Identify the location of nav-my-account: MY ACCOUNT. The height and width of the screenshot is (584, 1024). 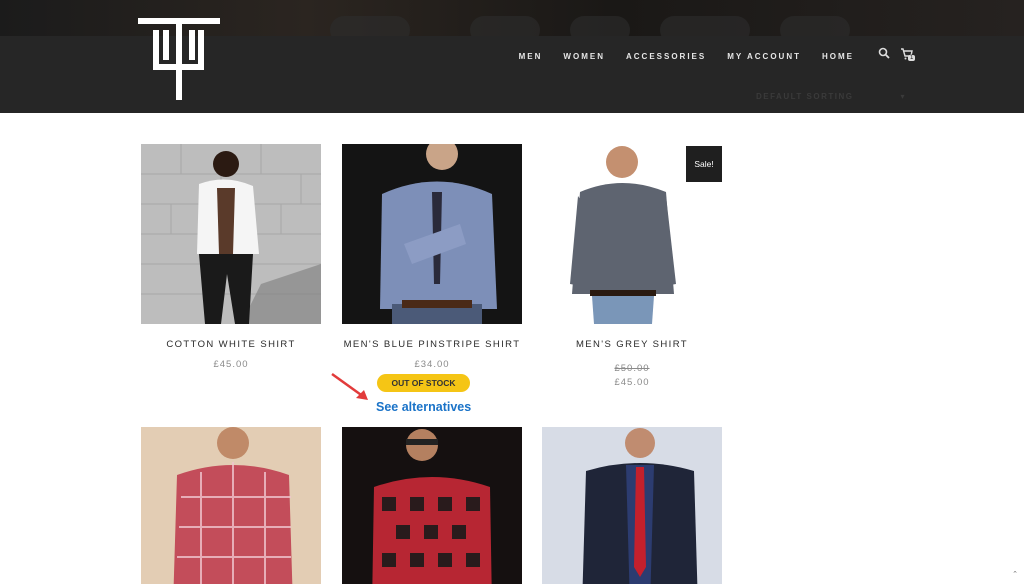
(764, 56).